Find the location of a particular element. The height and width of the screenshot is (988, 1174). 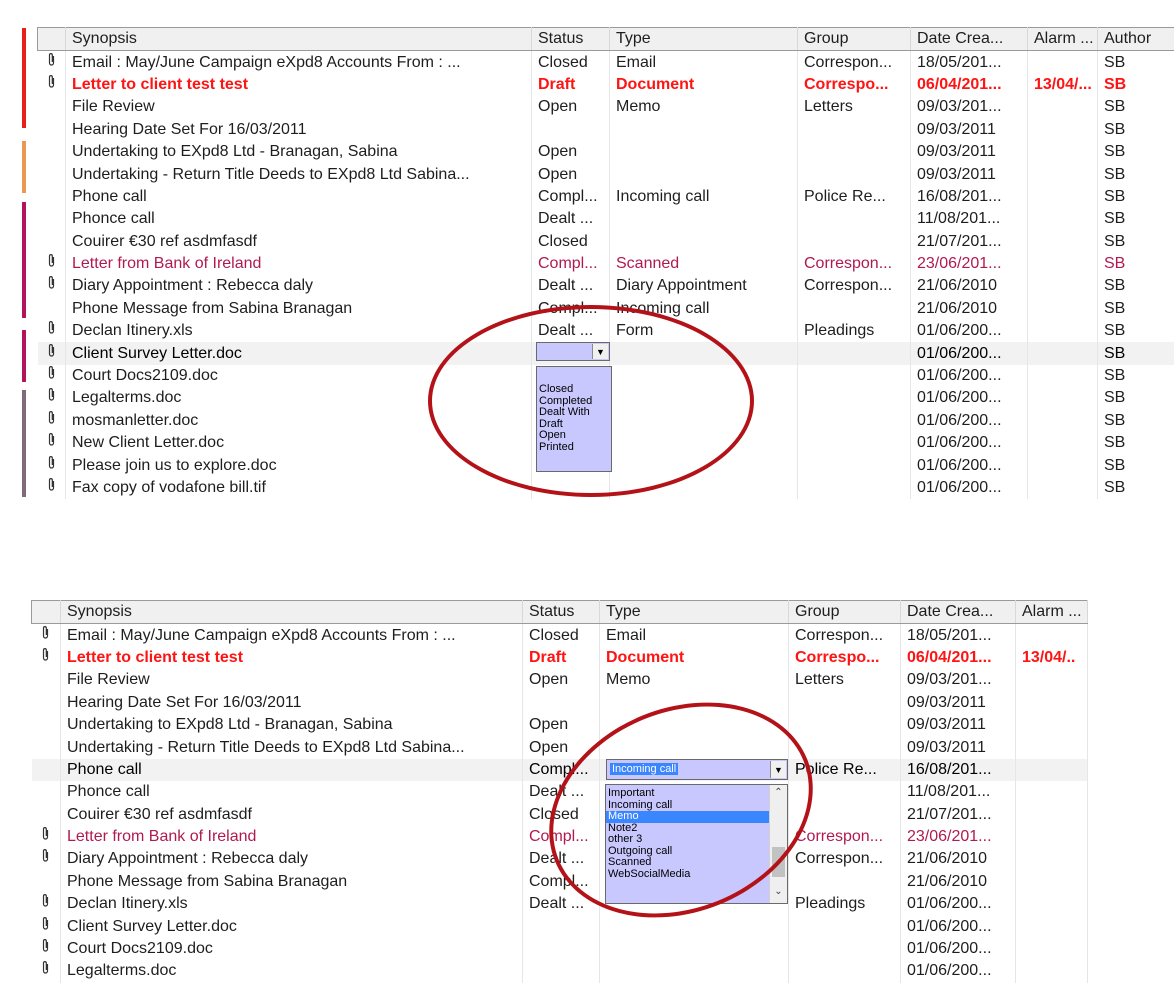

table-row: Phonce call Dealt ... 11/08/201... SB is located at coordinates (605, 219).